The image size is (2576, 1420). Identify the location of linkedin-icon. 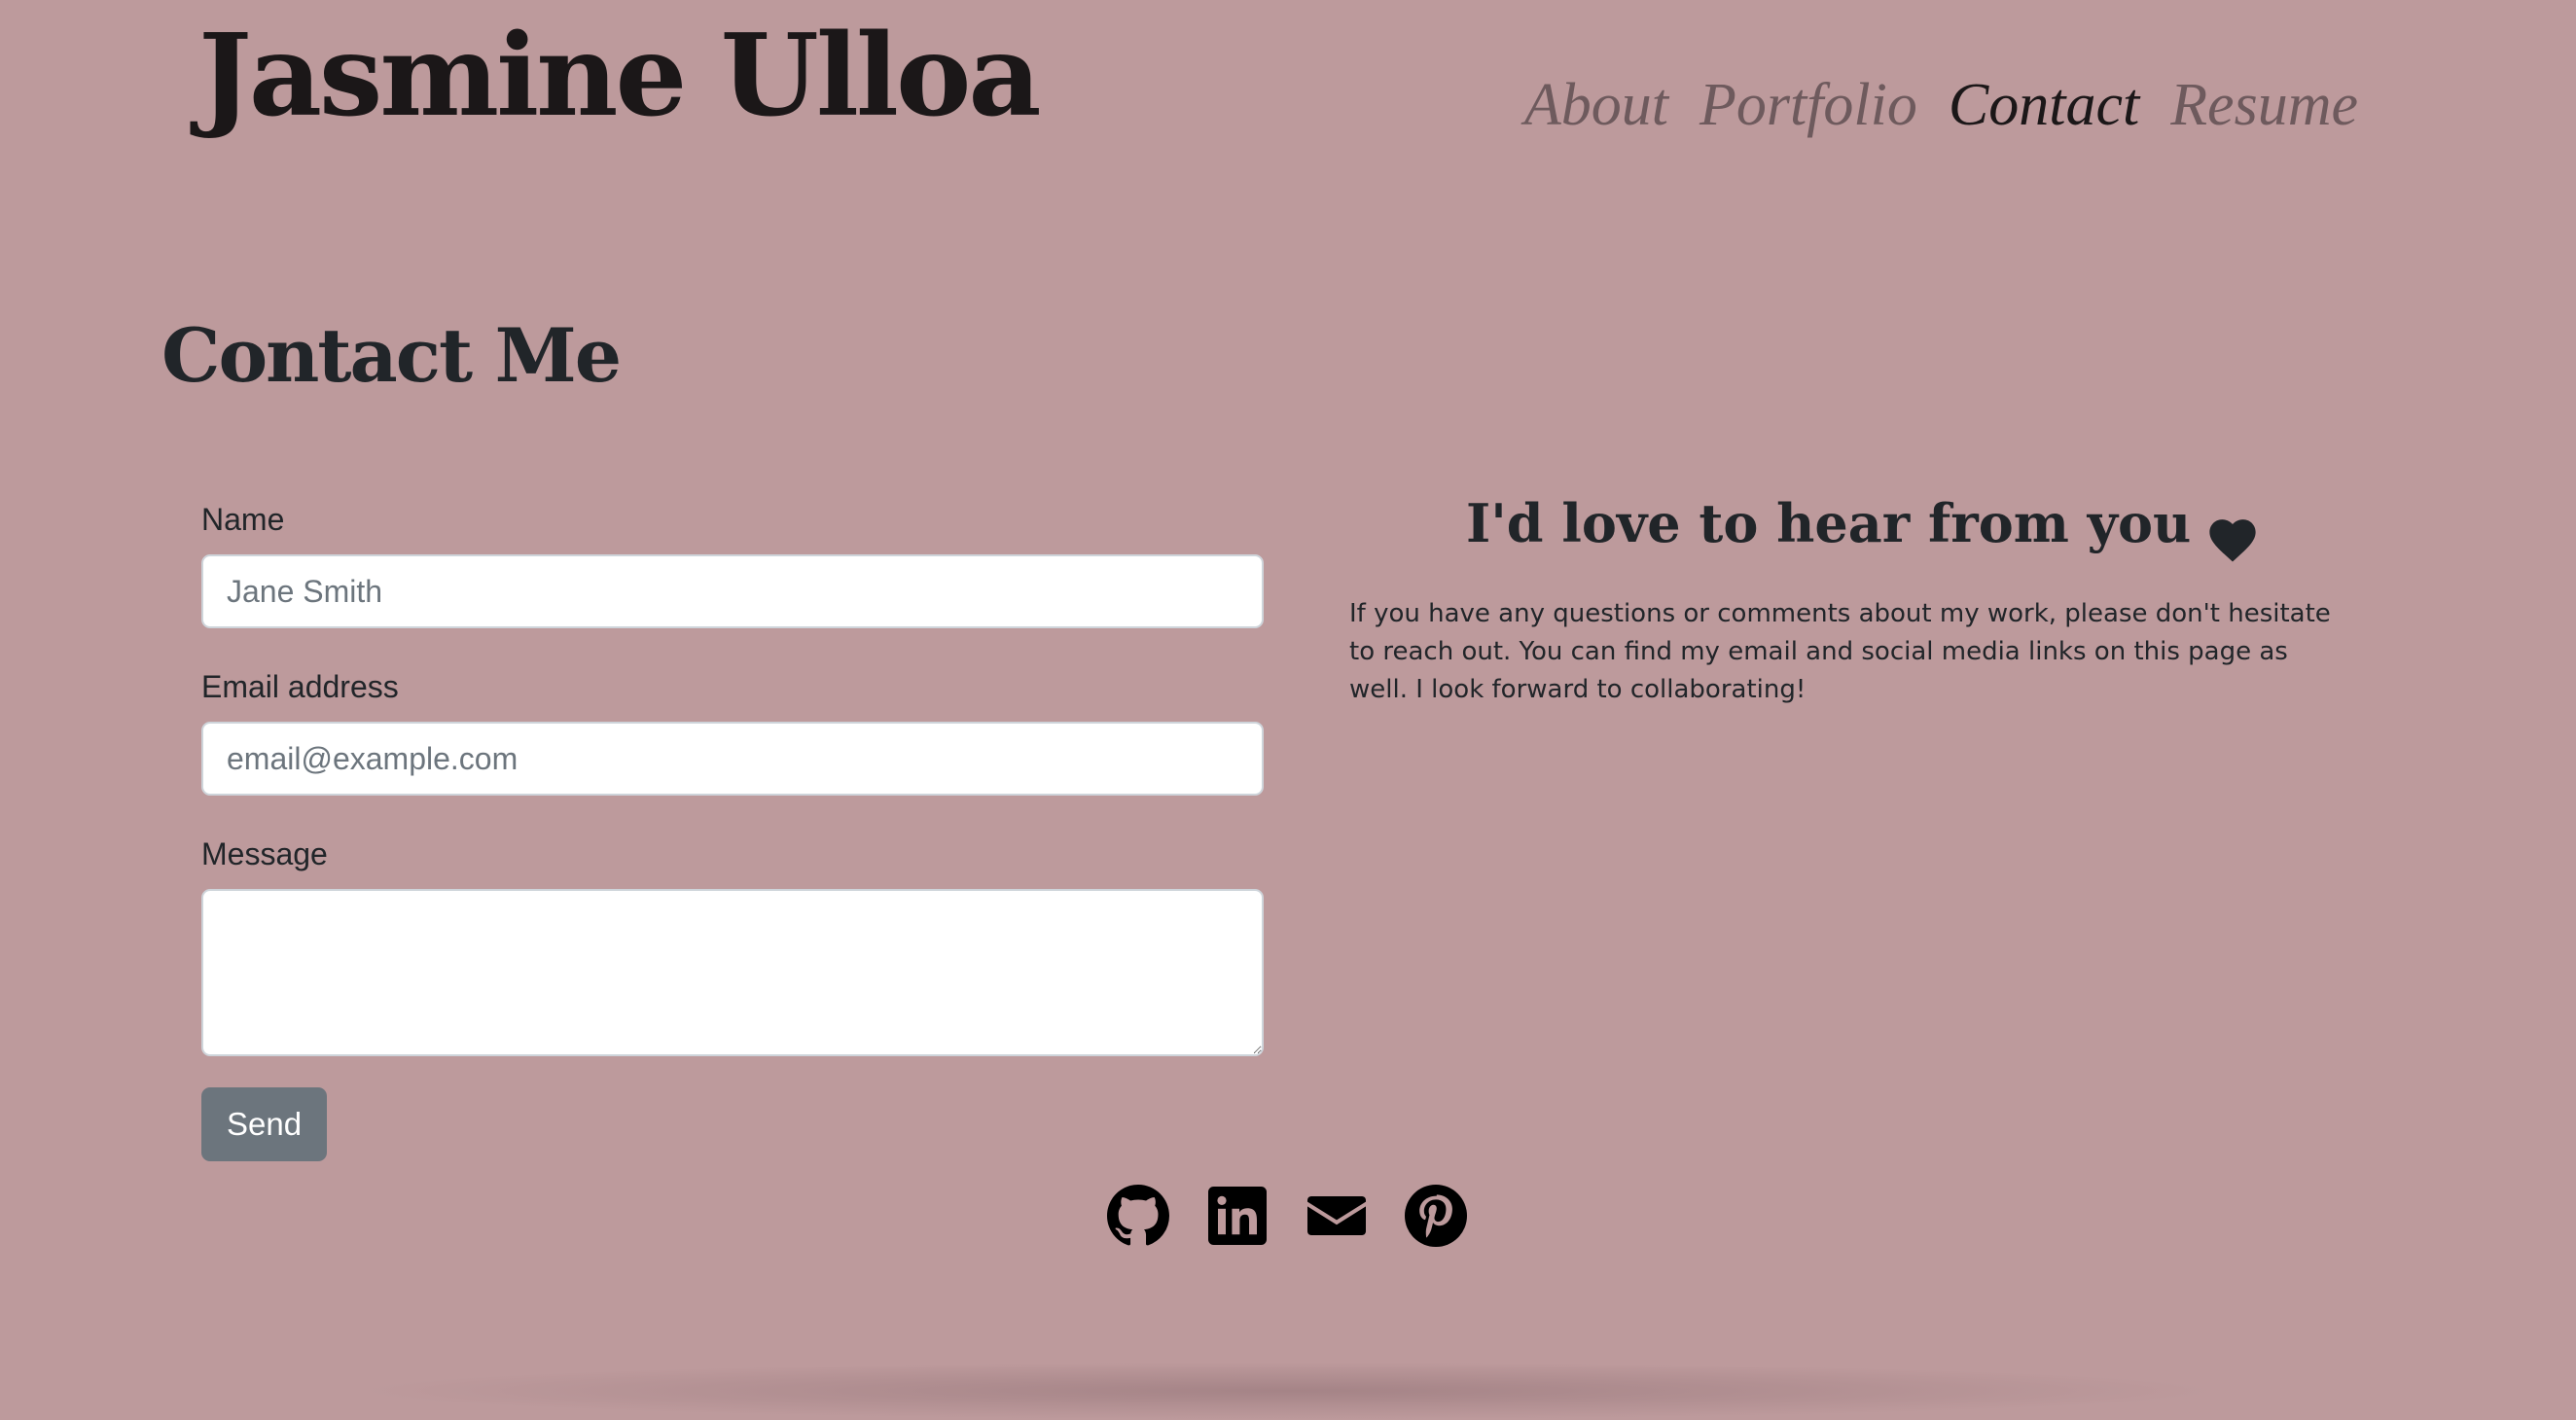
(1237, 1216).